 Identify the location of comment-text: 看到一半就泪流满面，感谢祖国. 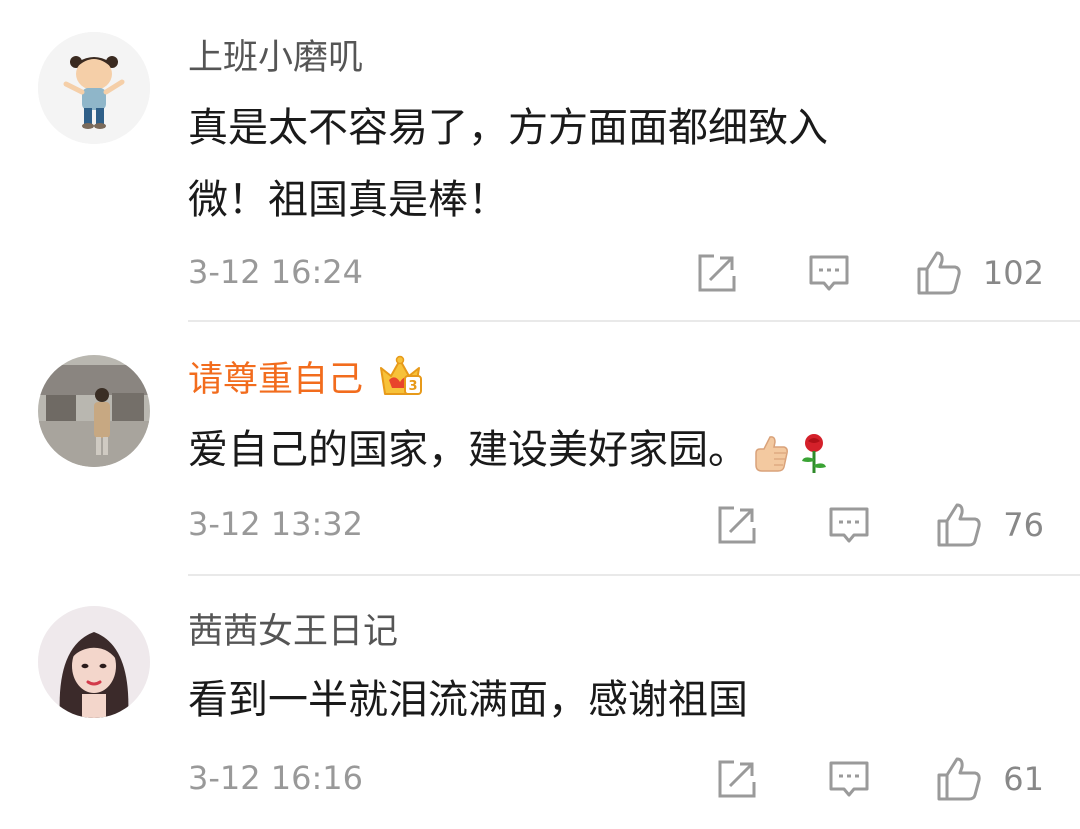
(588, 700).